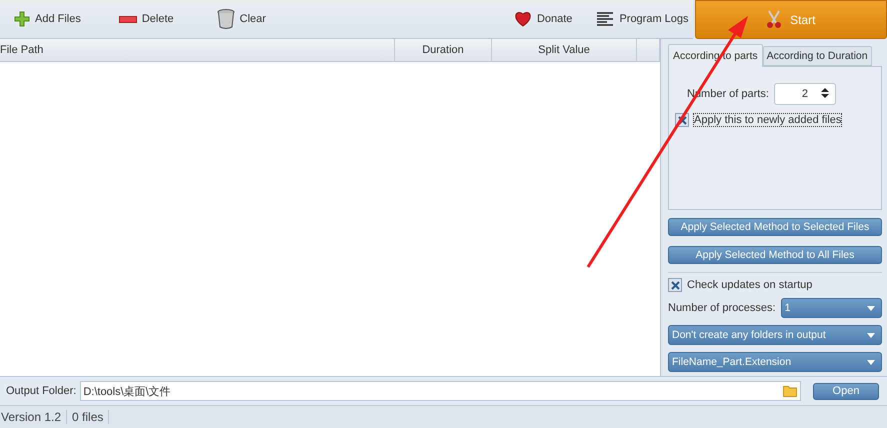  I want to click on status-text: Version 1.2, so click(34, 417).